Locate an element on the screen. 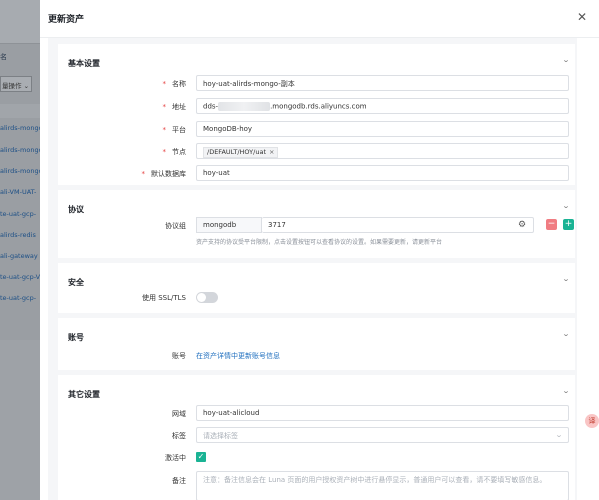  account-section: 账号 ⌄ 账号 在资产详情中更新账号信息 is located at coordinates (316, 344).